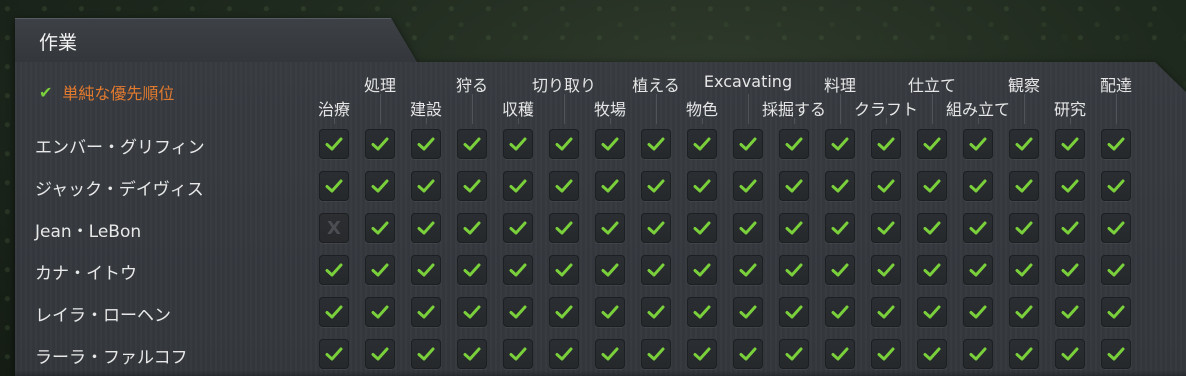 The width and height of the screenshot is (1186, 376). What do you see at coordinates (1070, 108) in the screenshot?
I see `column-header-16: 研究` at bounding box center [1070, 108].